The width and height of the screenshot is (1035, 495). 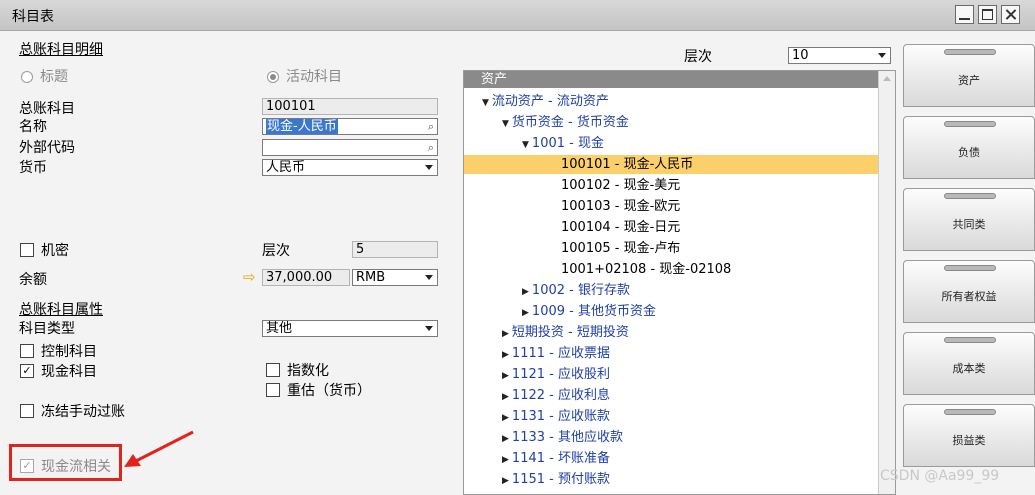 What do you see at coordinates (620, 185) in the screenshot?
I see `tree-node: 100102 - 现金-美元` at bounding box center [620, 185].